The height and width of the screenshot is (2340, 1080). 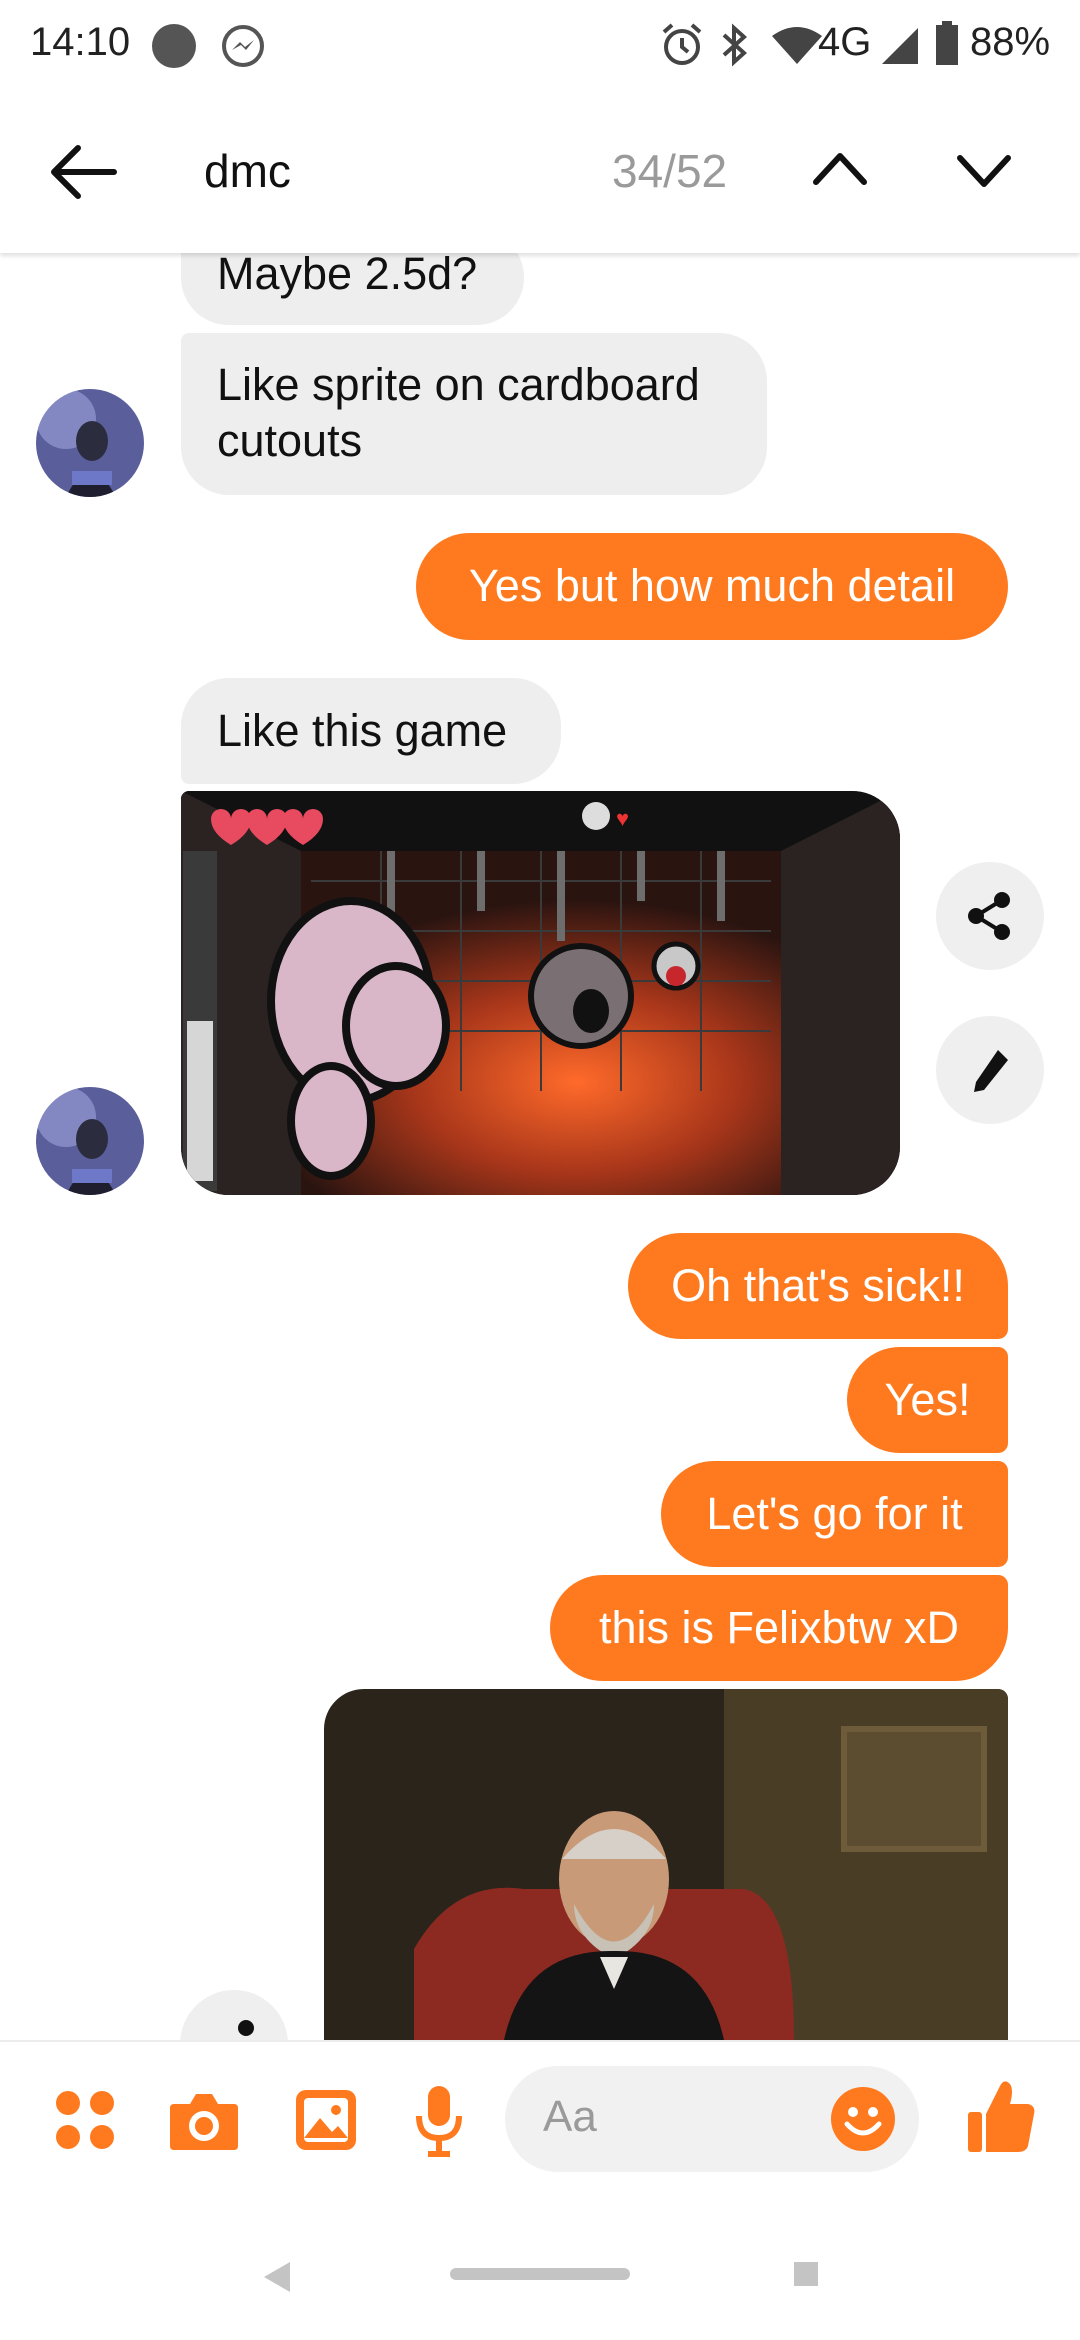 I want to click on system-nav-bar, so click(x=540, y=2270).